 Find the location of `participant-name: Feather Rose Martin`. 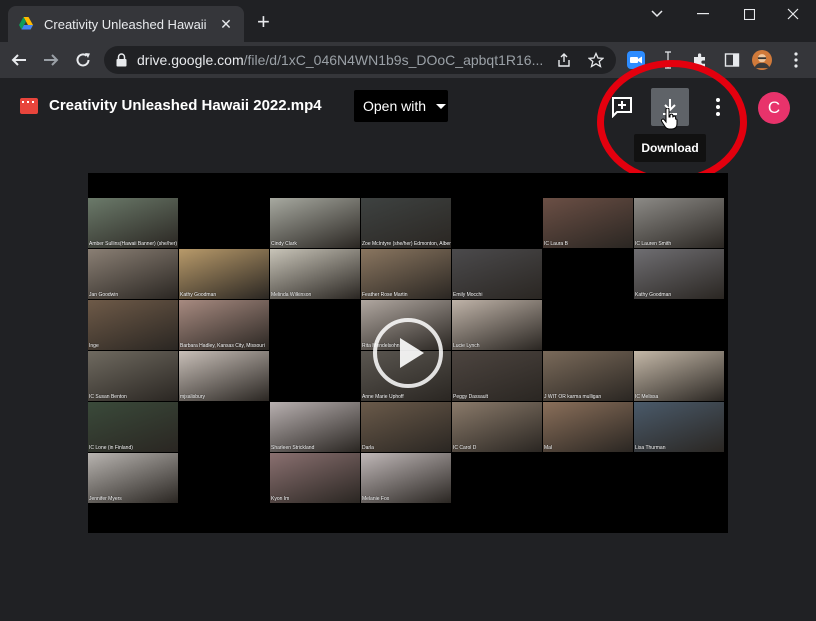

participant-name: Feather Rose Martin is located at coordinates (385, 295).